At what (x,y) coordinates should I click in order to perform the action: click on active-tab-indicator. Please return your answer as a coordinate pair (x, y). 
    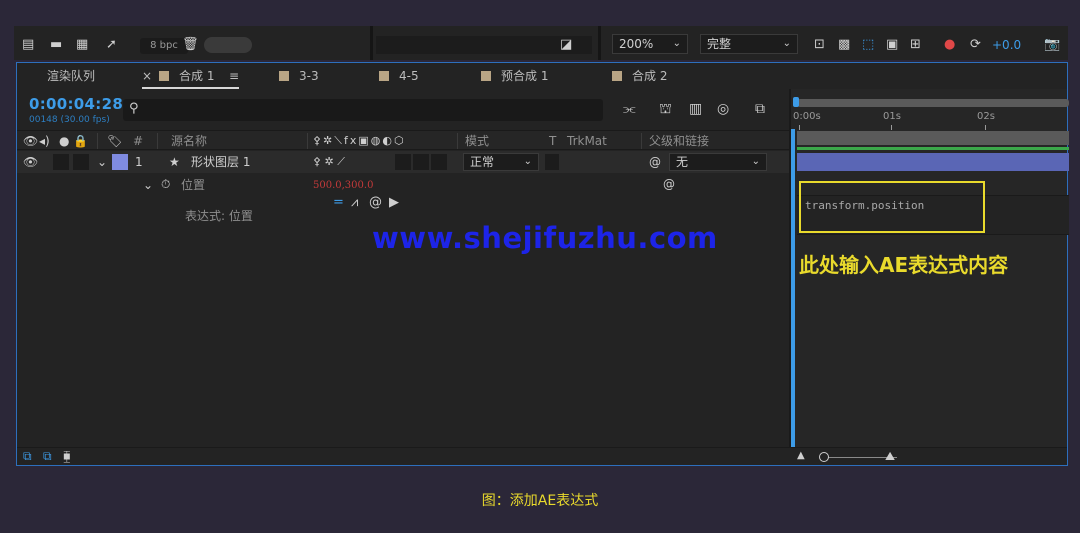
    Looking at the image, I should click on (190, 88).